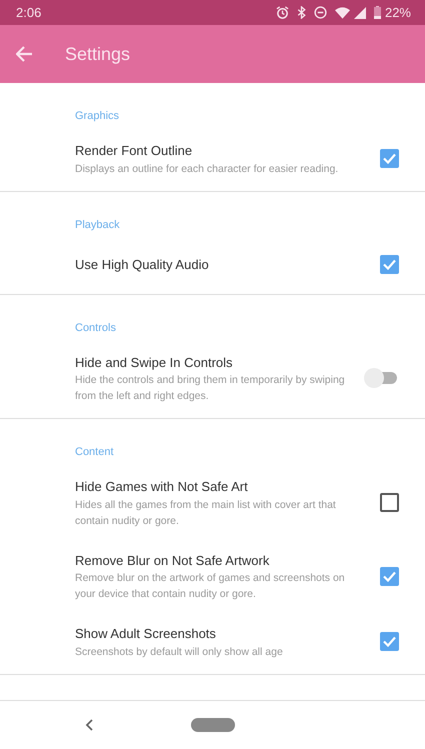  What do you see at coordinates (397, 13) in the screenshot?
I see `battery-level: 22%` at bounding box center [397, 13].